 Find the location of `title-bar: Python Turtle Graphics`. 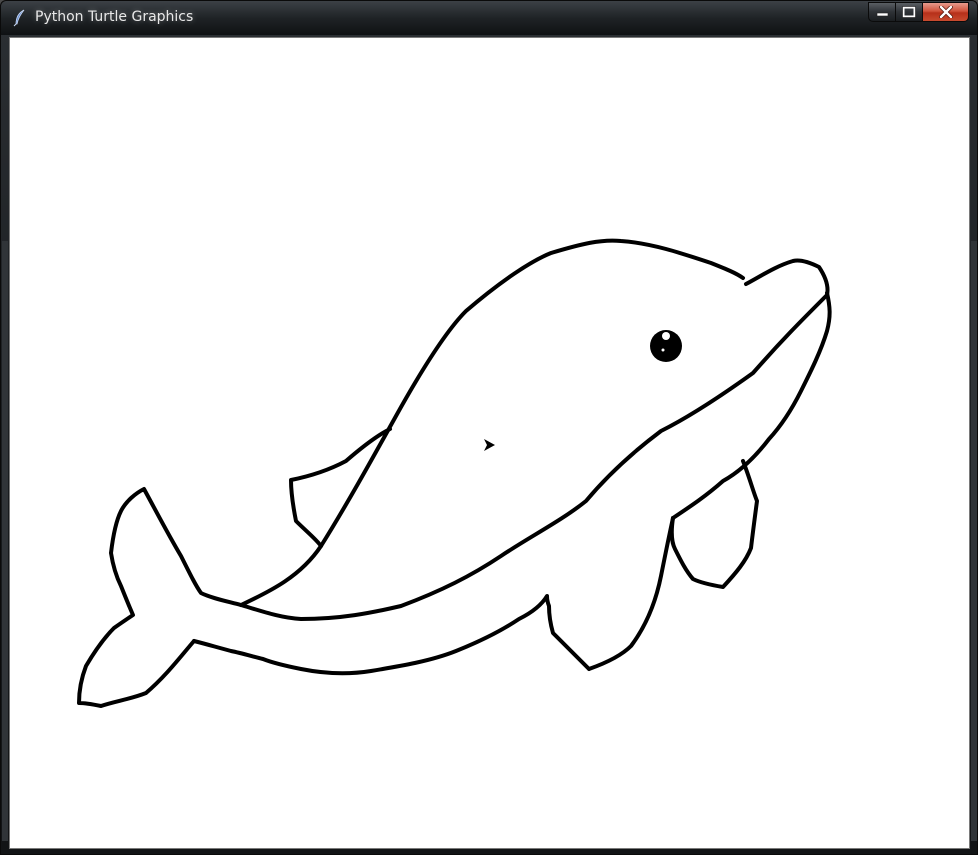

title-bar: Python Turtle Graphics is located at coordinates (489, 18).